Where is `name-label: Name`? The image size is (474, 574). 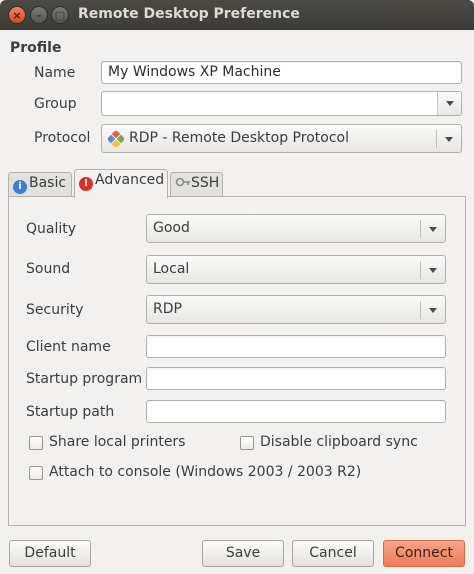
name-label: Name is located at coordinates (55, 73).